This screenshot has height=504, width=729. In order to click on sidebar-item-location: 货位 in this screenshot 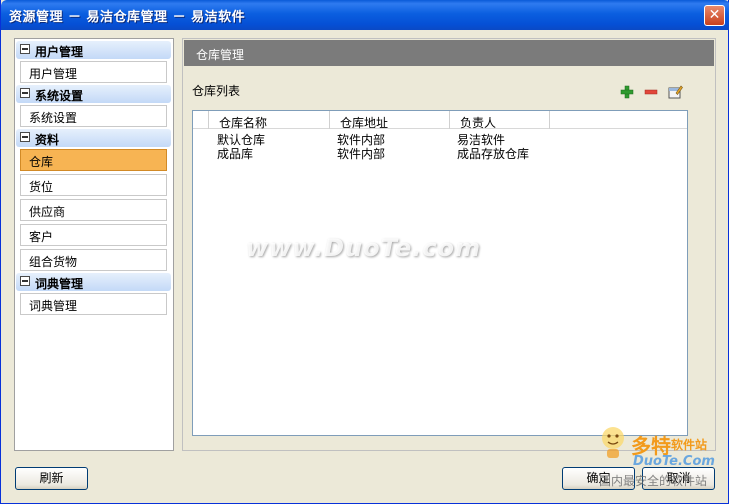, I will do `click(93, 185)`.